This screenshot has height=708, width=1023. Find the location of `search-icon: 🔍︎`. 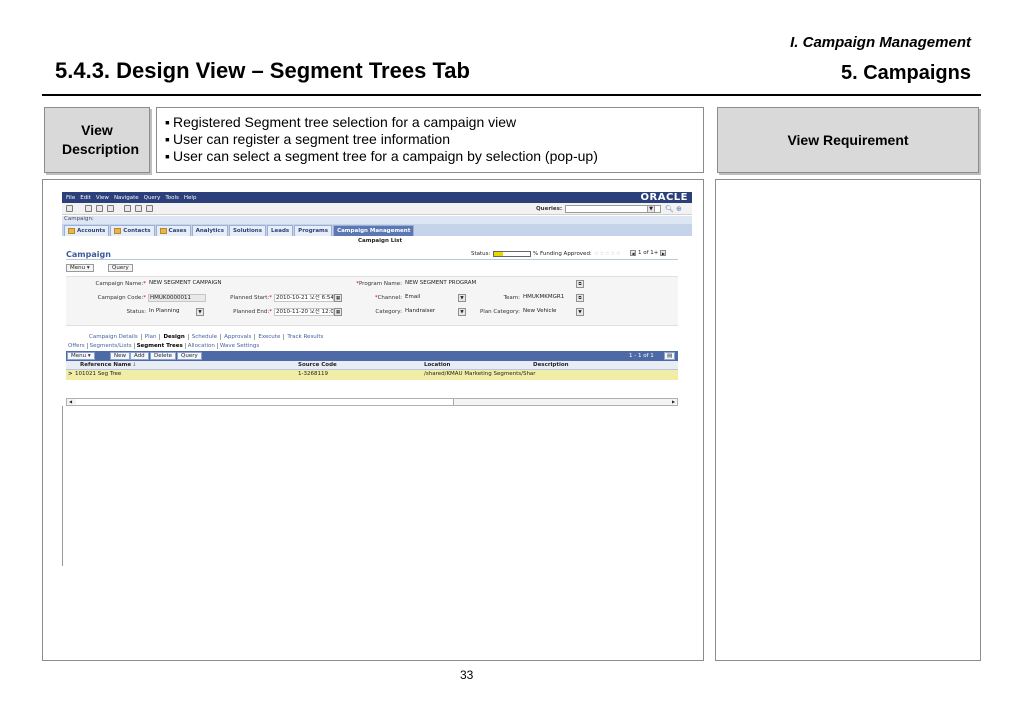

search-icon: 🔍︎ is located at coordinates (669, 209).